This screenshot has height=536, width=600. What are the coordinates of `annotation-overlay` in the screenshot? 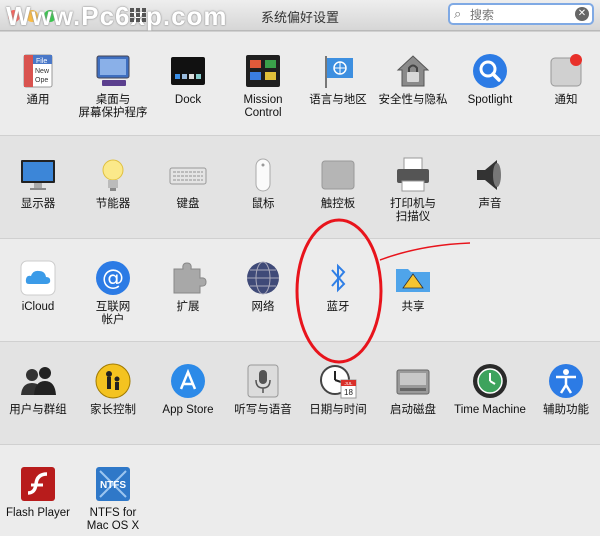 It's located at (383, 291).